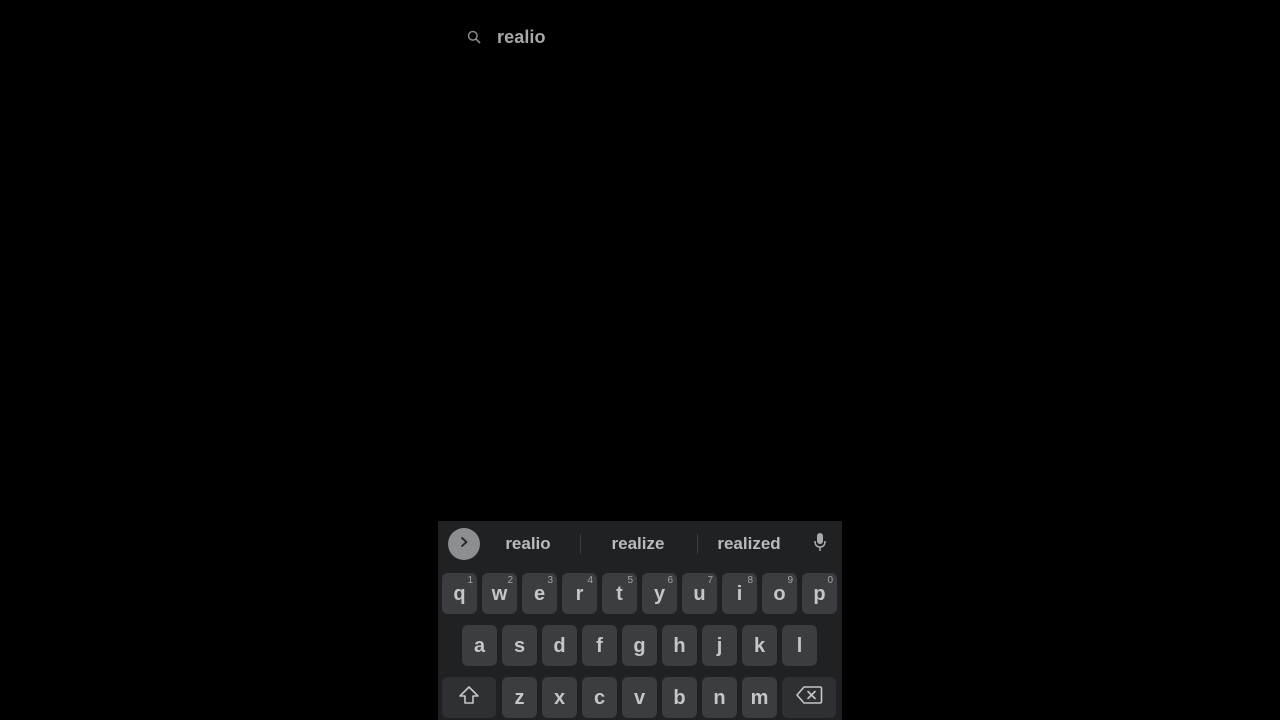 This screenshot has height=720, width=1280. I want to click on key-label: x, so click(559, 697).